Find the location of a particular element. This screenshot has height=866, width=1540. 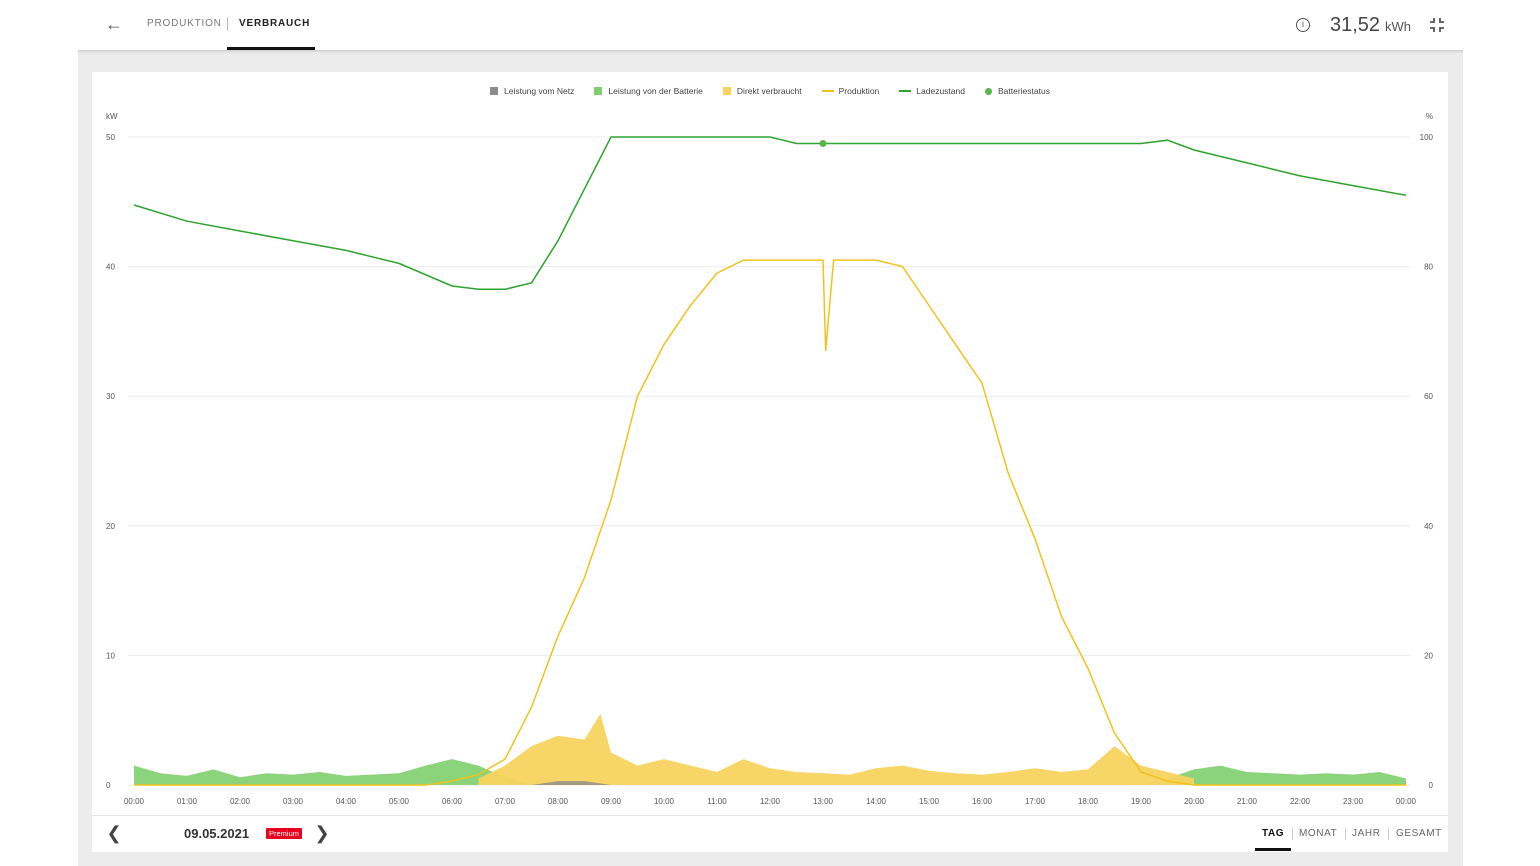

x-tick-label: 18:00 is located at coordinates (1088, 801).